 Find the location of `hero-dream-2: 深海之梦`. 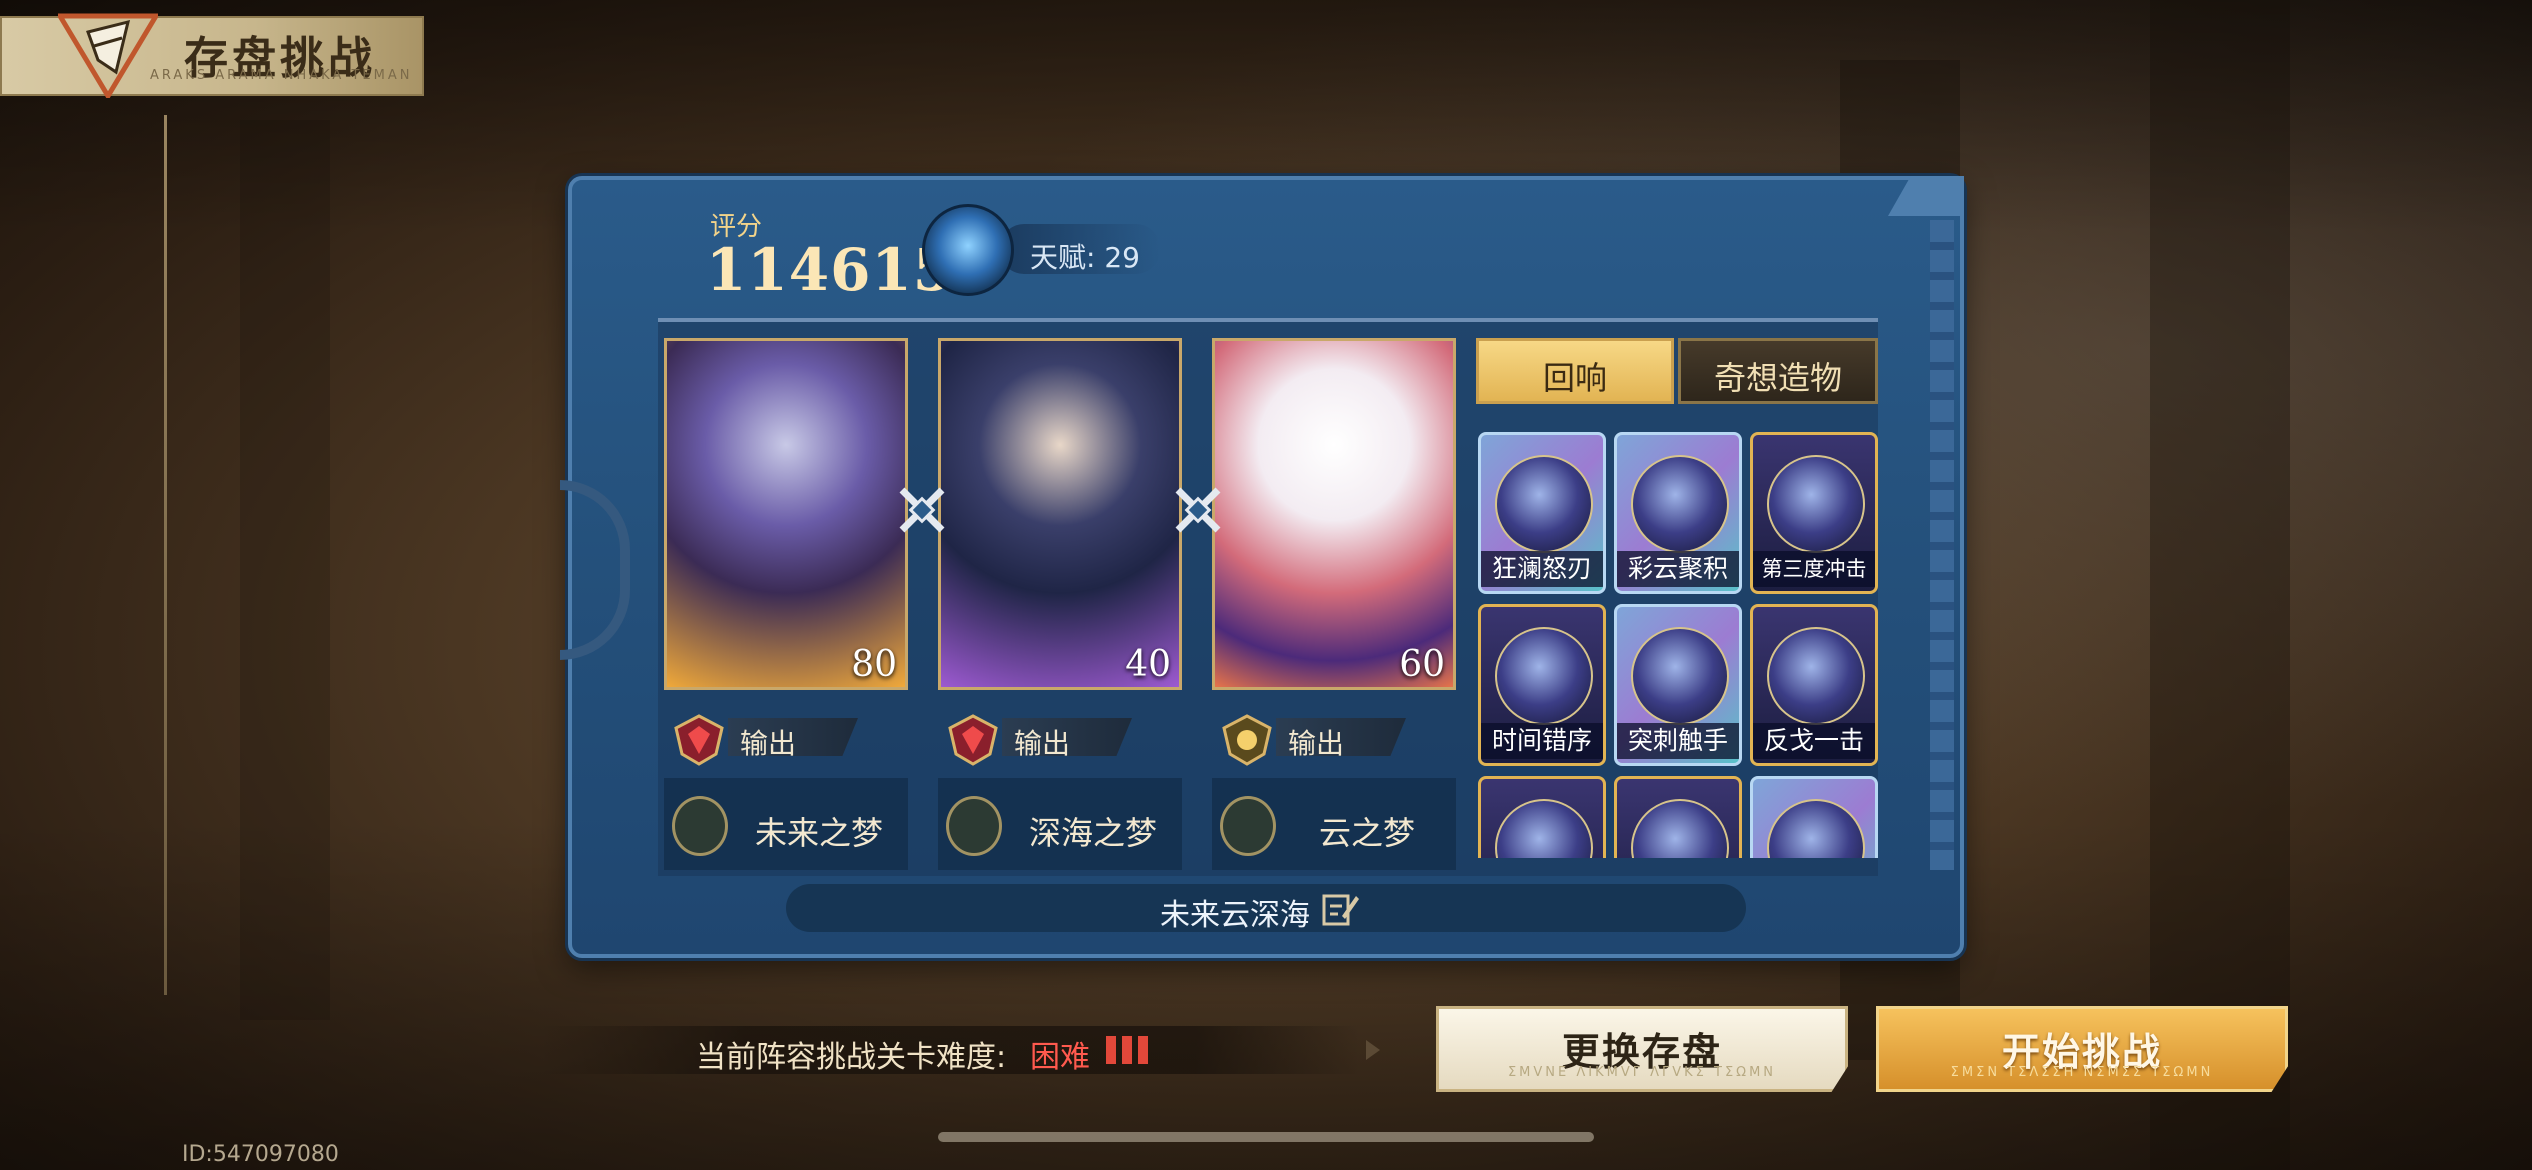

hero-dream-2: 深海之梦 is located at coordinates (1060, 824).